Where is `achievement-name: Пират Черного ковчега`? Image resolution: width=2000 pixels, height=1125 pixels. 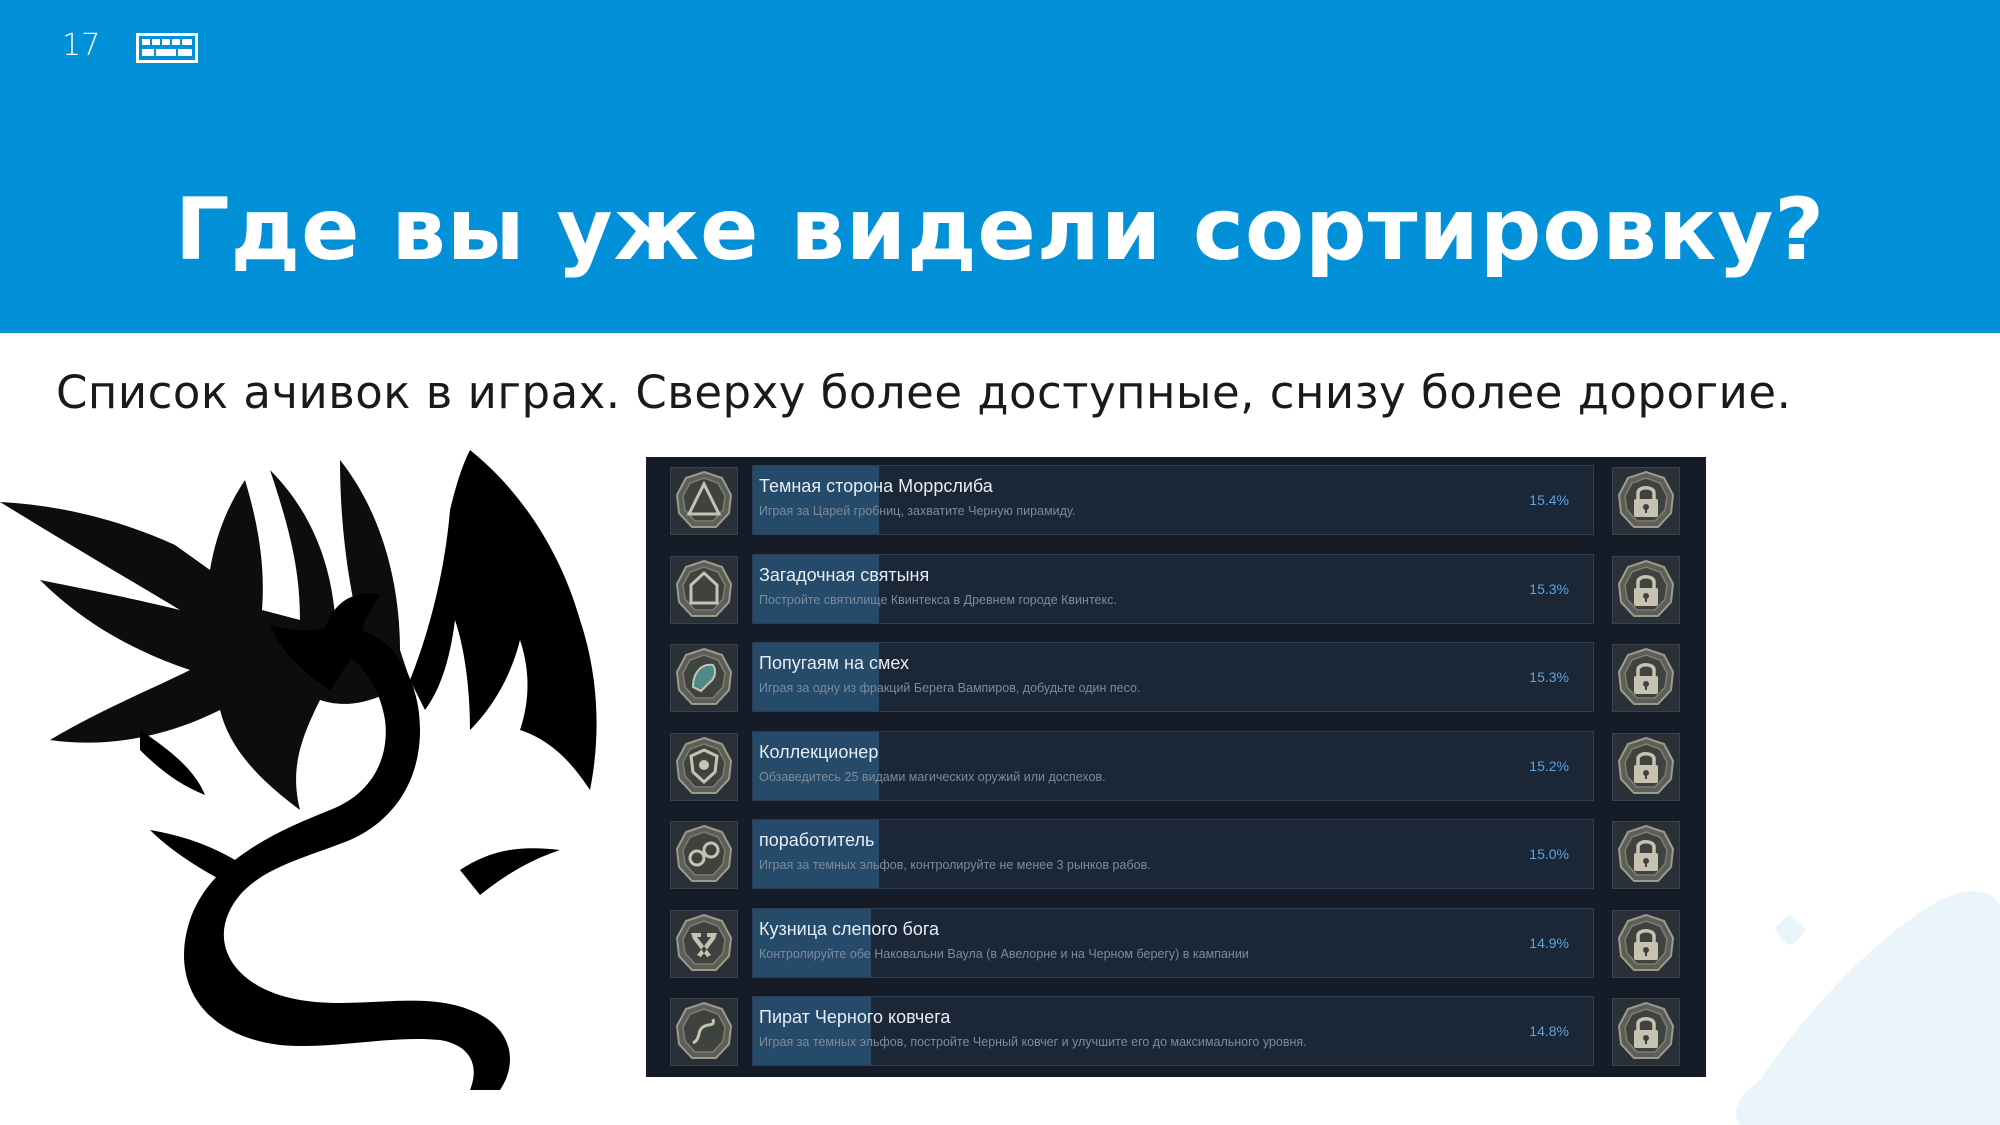 achievement-name: Пират Черного ковчега is located at coordinates (855, 1017).